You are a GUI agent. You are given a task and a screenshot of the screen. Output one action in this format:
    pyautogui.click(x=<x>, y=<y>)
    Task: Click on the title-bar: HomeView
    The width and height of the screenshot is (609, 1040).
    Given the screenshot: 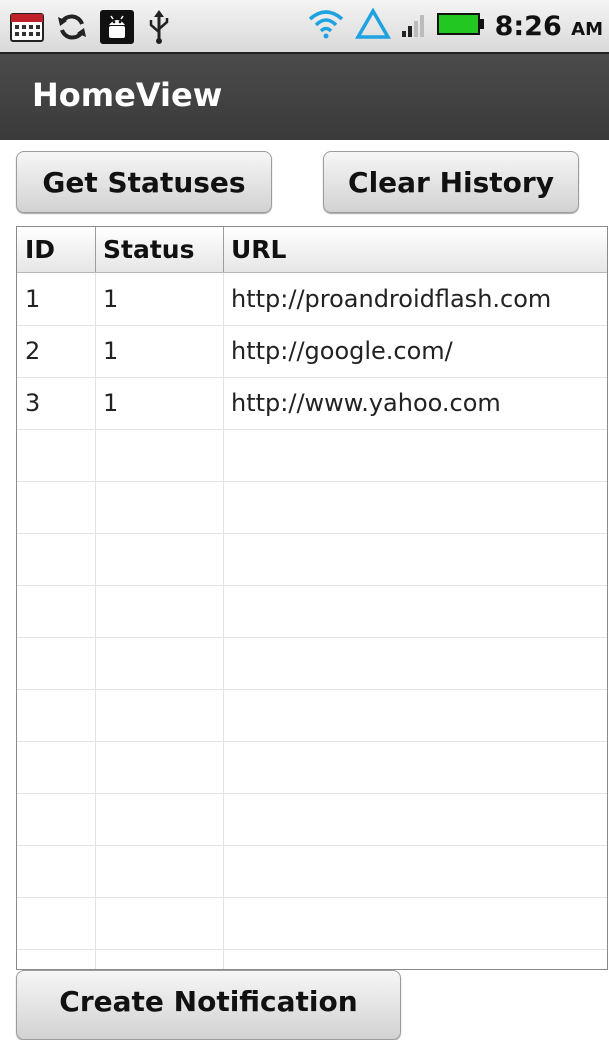 What is the action you would take?
    pyautogui.click(x=304, y=96)
    